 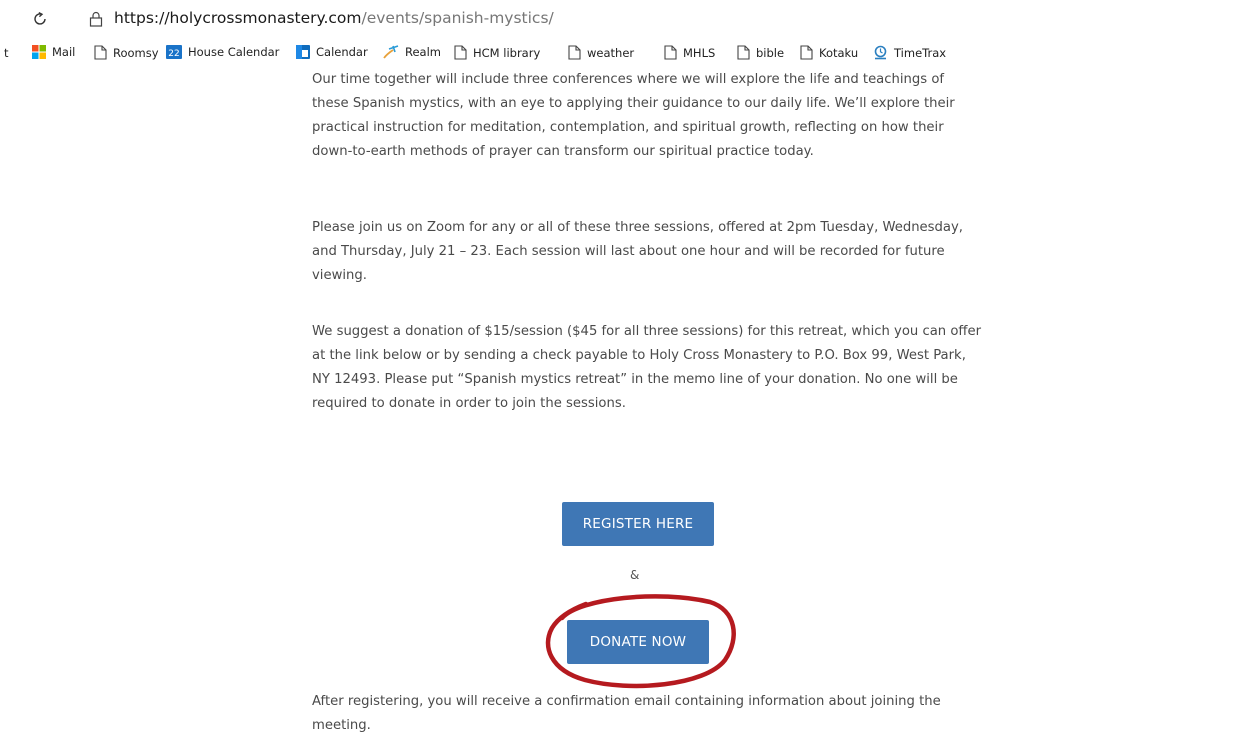 I want to click on bookmark-label: Realm, so click(x=423, y=52).